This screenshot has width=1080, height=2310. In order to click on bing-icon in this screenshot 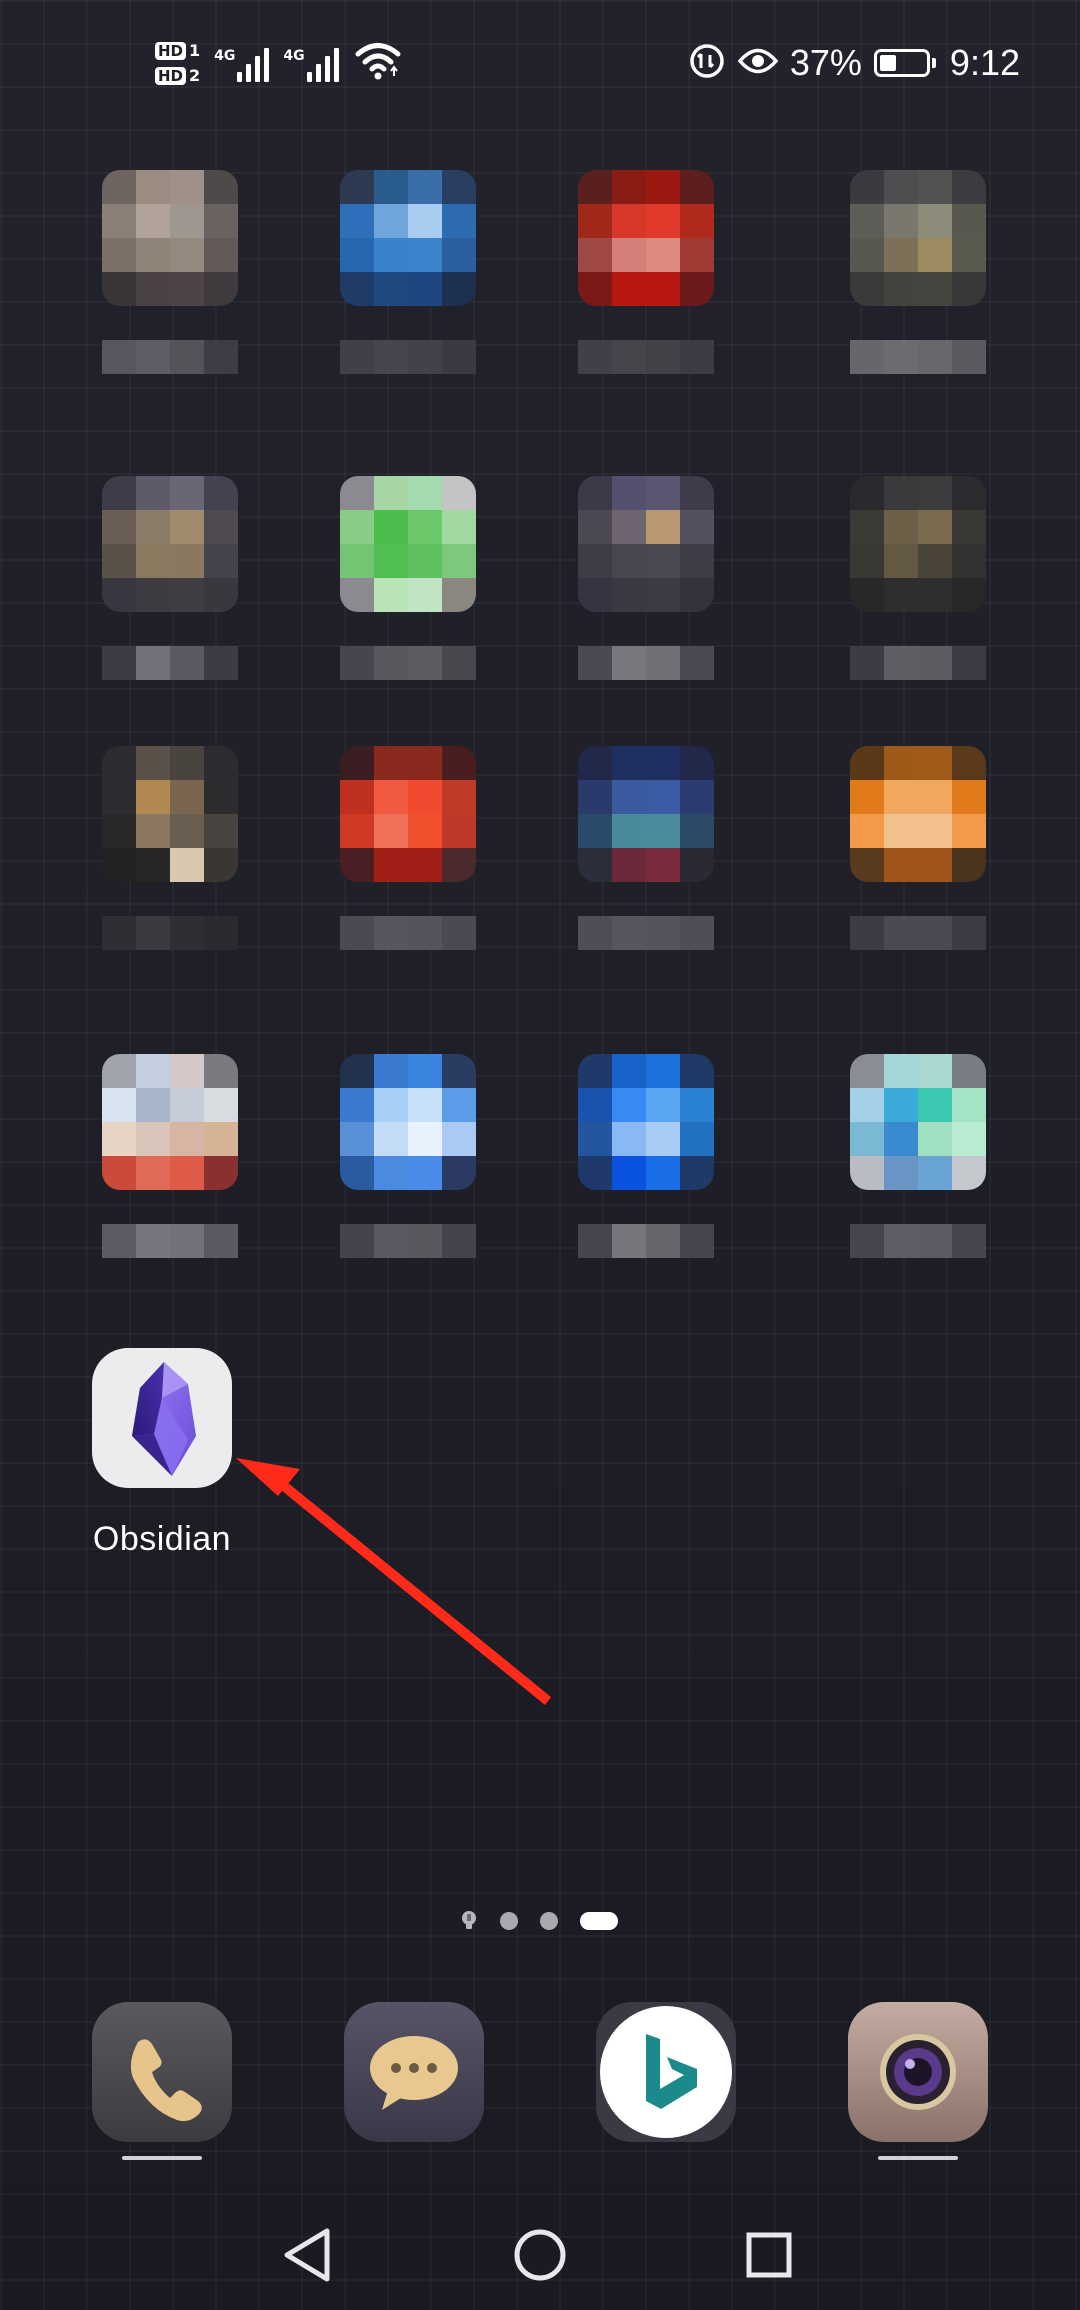, I will do `click(666, 2072)`.